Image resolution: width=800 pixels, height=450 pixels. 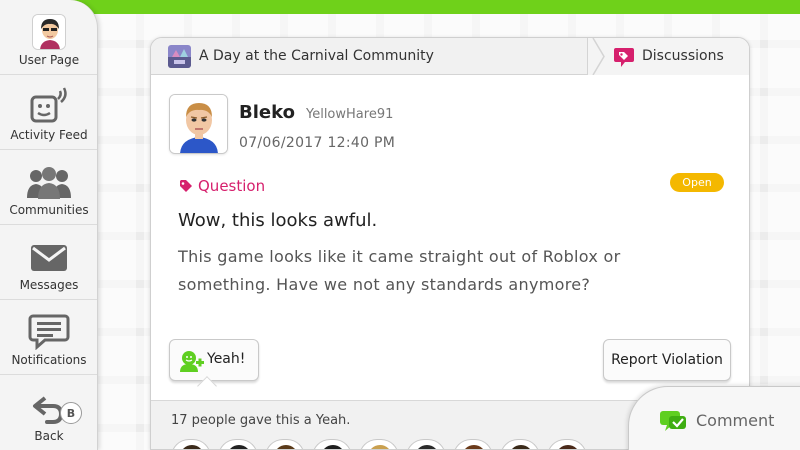 I want to click on communities-icon, so click(x=49, y=183).